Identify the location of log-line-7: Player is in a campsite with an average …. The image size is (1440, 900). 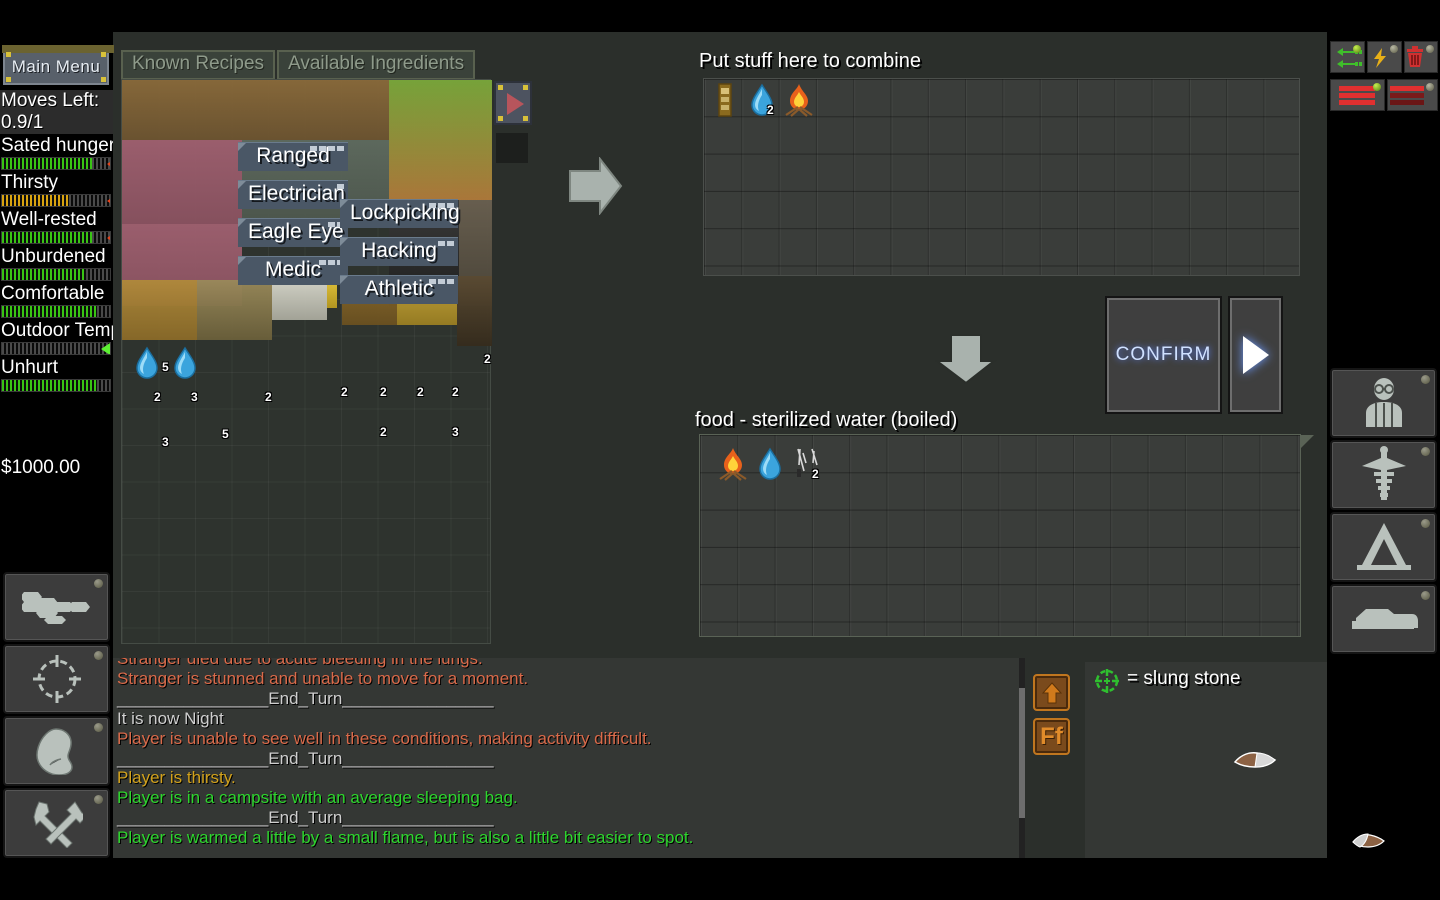
(317, 798).